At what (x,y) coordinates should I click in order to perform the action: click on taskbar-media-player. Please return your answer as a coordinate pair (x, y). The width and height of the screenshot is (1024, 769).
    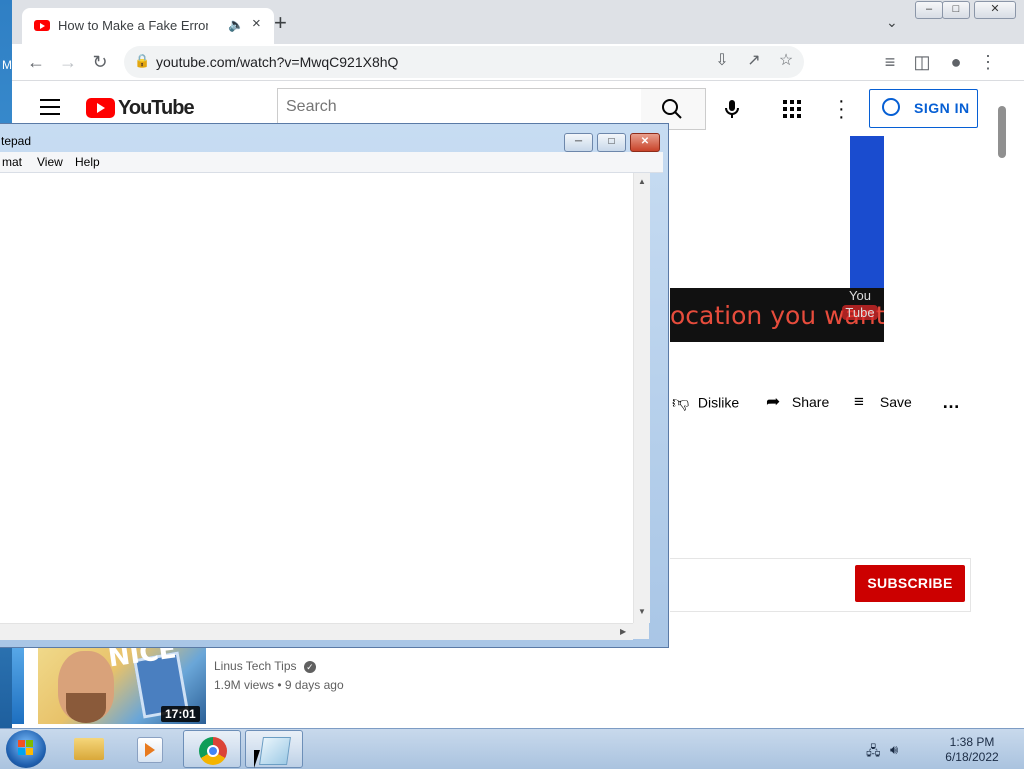
    Looking at the image, I should click on (149, 749).